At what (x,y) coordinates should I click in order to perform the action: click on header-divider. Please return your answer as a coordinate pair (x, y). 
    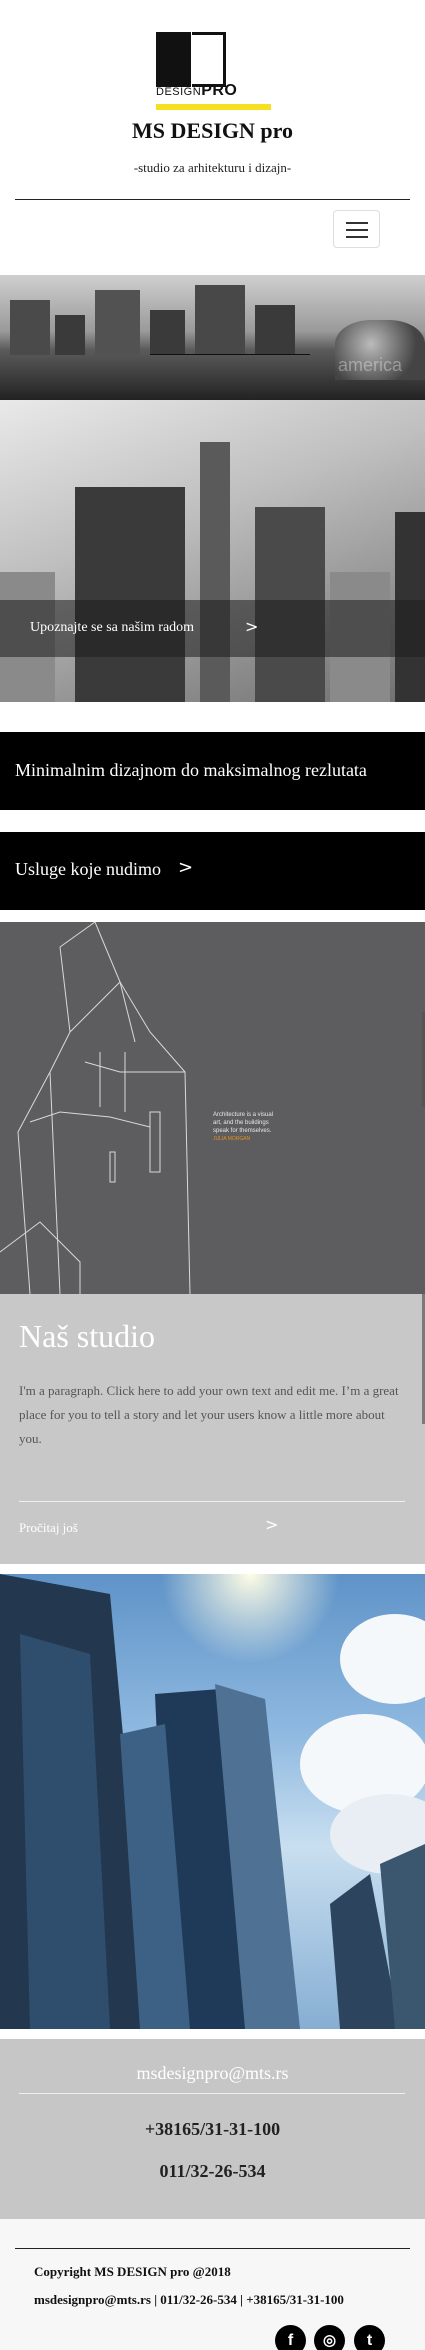
    Looking at the image, I should click on (212, 199).